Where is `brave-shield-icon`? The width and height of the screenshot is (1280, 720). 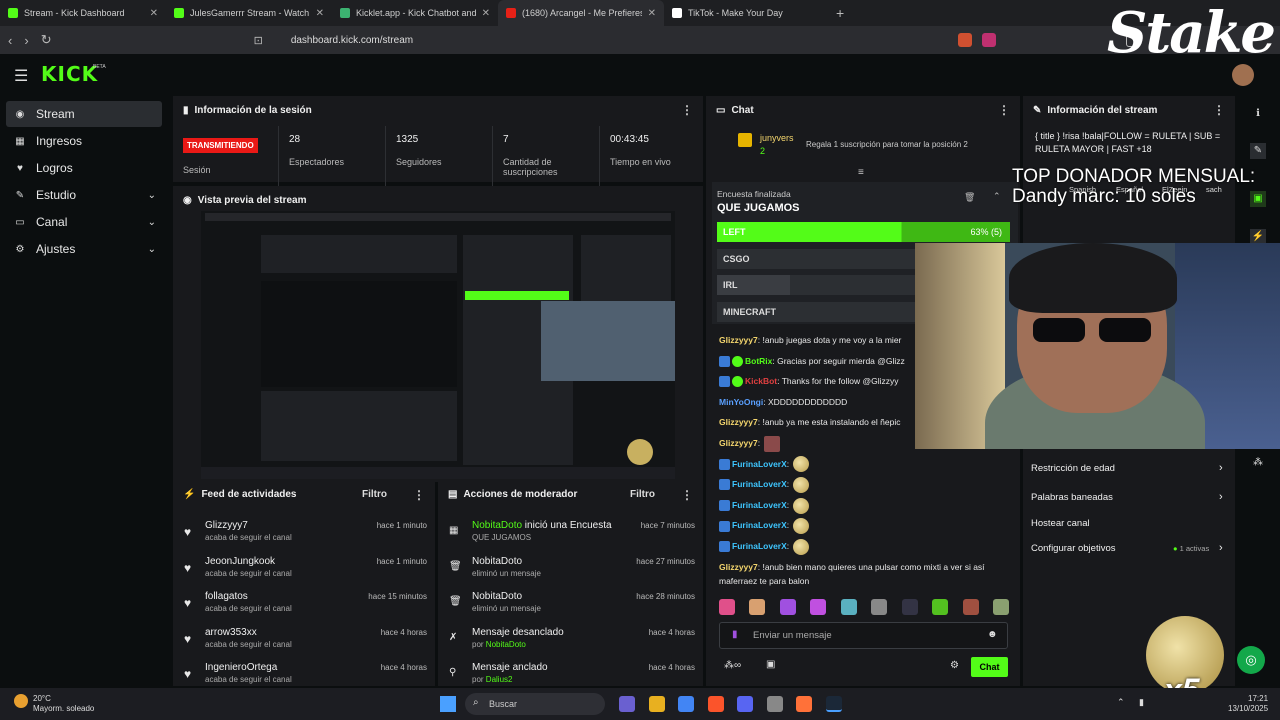
brave-shield-icon is located at coordinates (965, 40).